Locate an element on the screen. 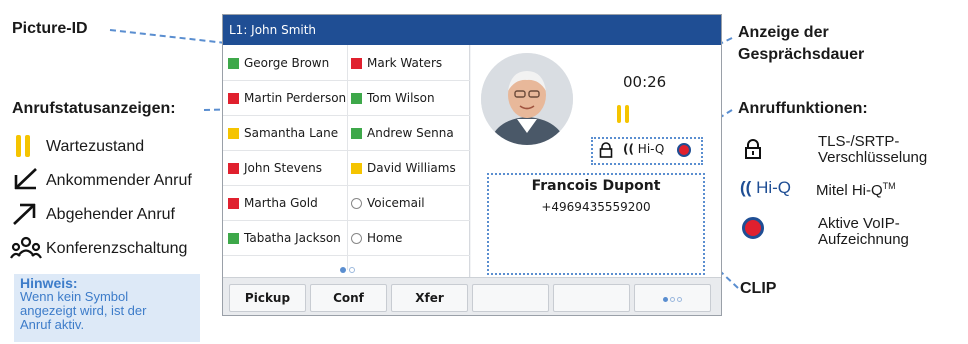 This screenshot has width=968, height=344. contact-name: Home is located at coordinates (385, 238).